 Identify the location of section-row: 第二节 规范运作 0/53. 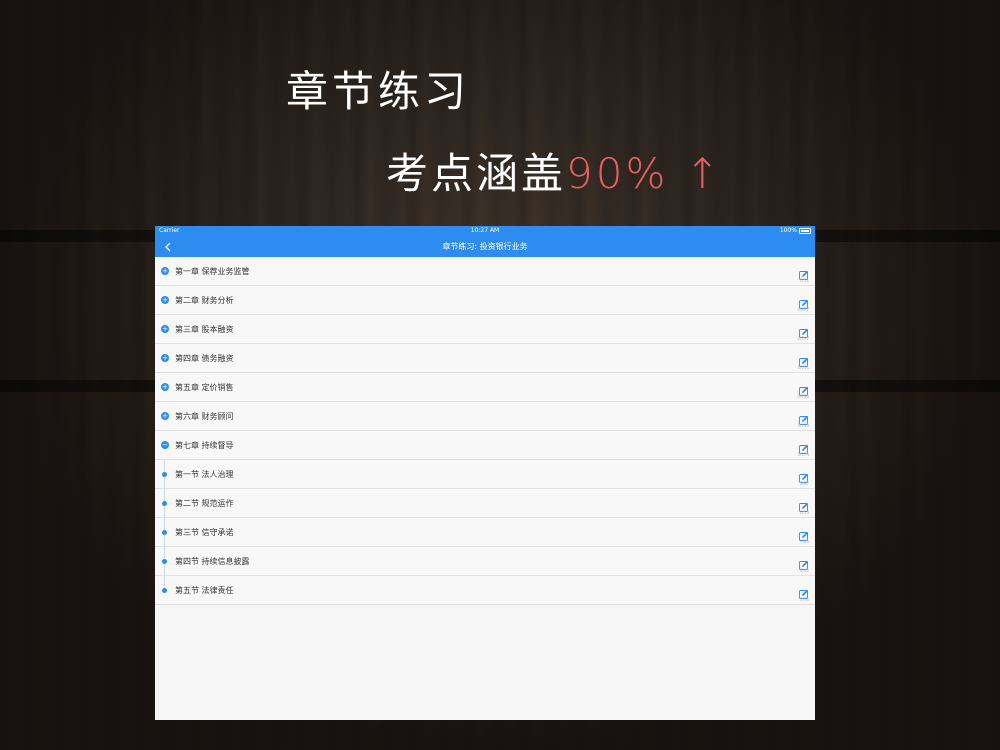
(485, 503).